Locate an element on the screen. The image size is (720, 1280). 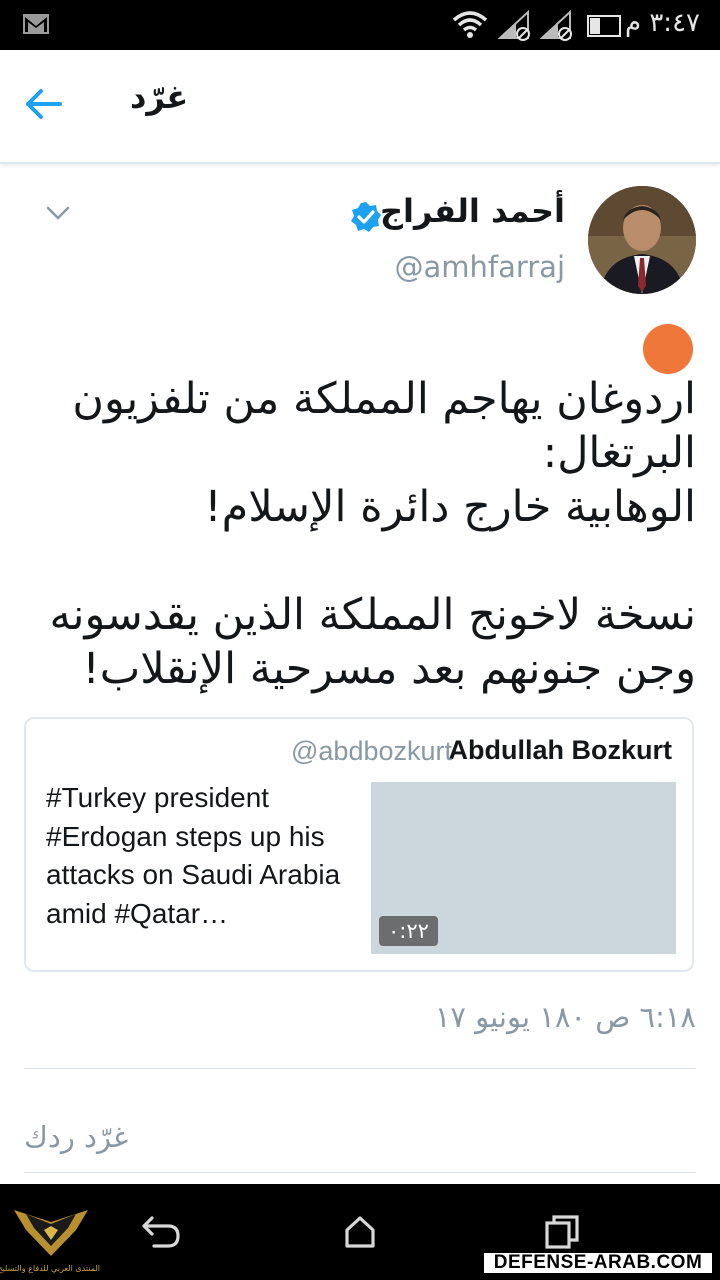
video-thumbnail: ٠:٢٢ is located at coordinates (523, 868).